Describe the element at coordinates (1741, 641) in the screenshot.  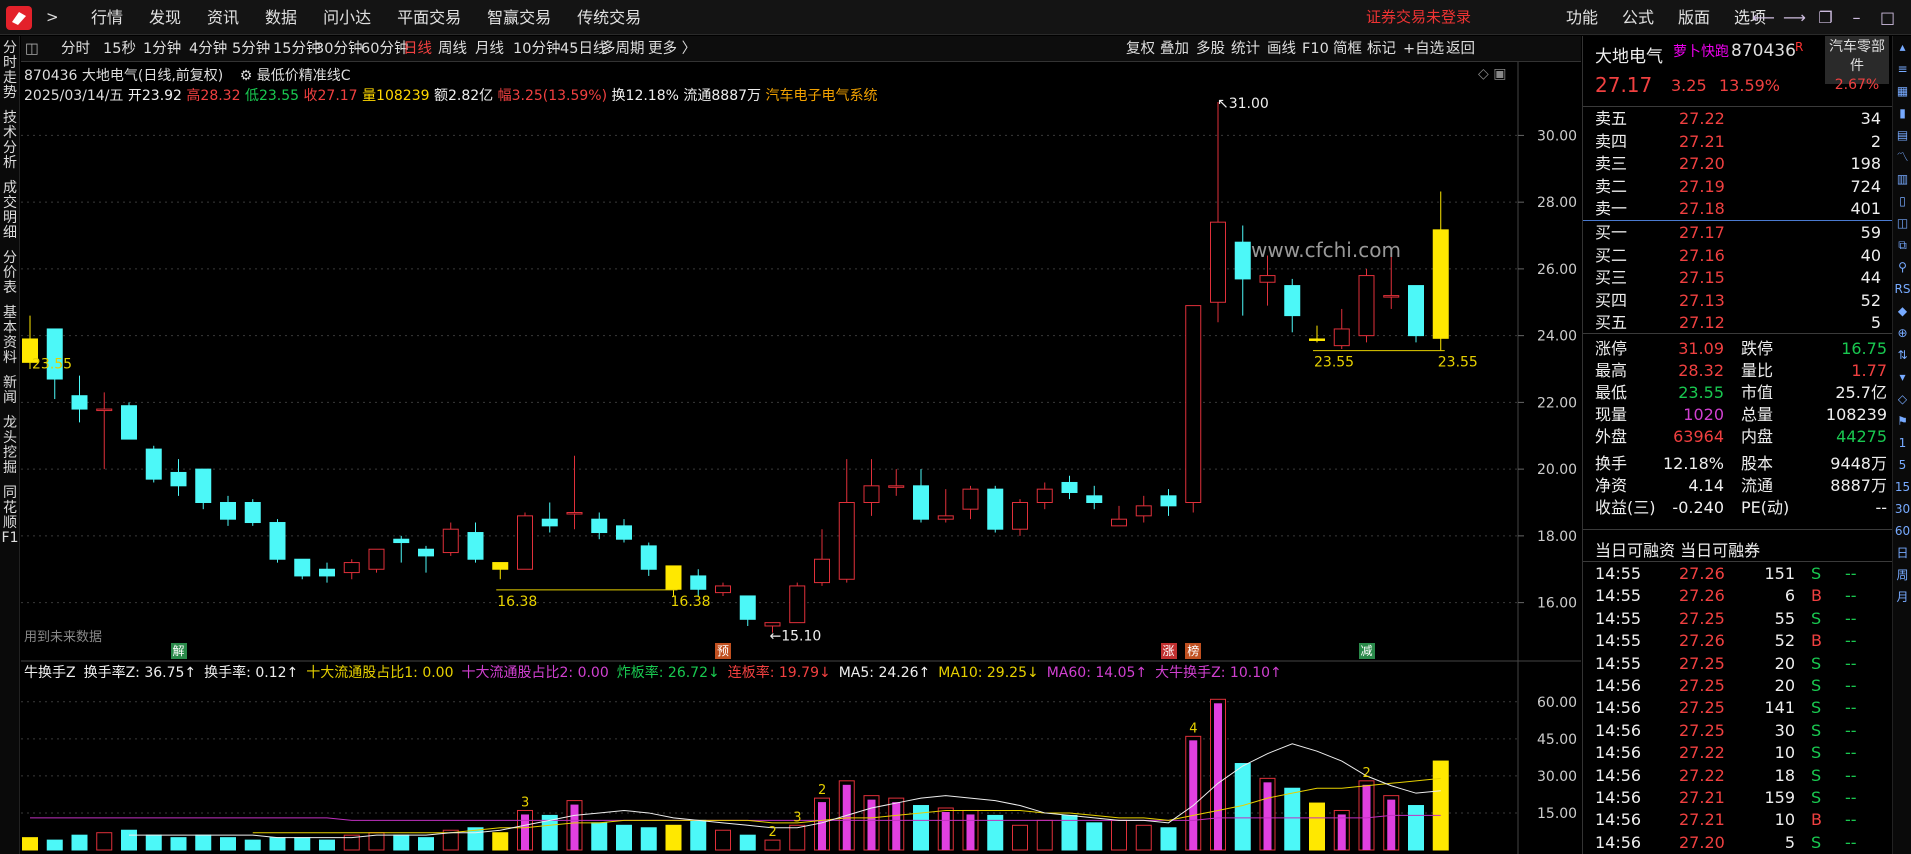
I see `tick-row: 14:55 27.26 52 B --` at that location.